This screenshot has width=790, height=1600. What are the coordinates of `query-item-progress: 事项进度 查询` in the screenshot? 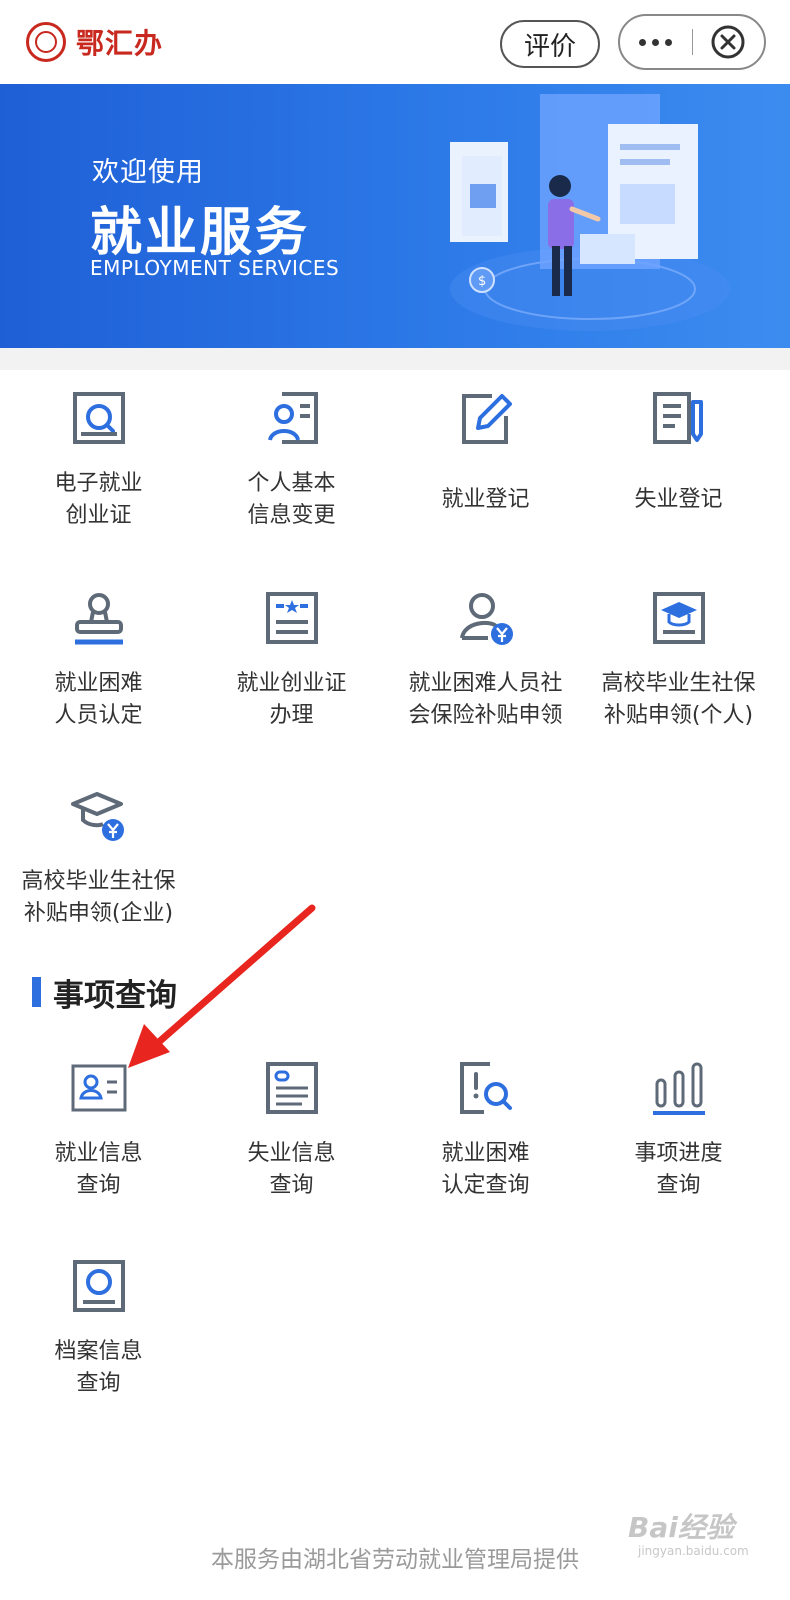 It's located at (678, 1130).